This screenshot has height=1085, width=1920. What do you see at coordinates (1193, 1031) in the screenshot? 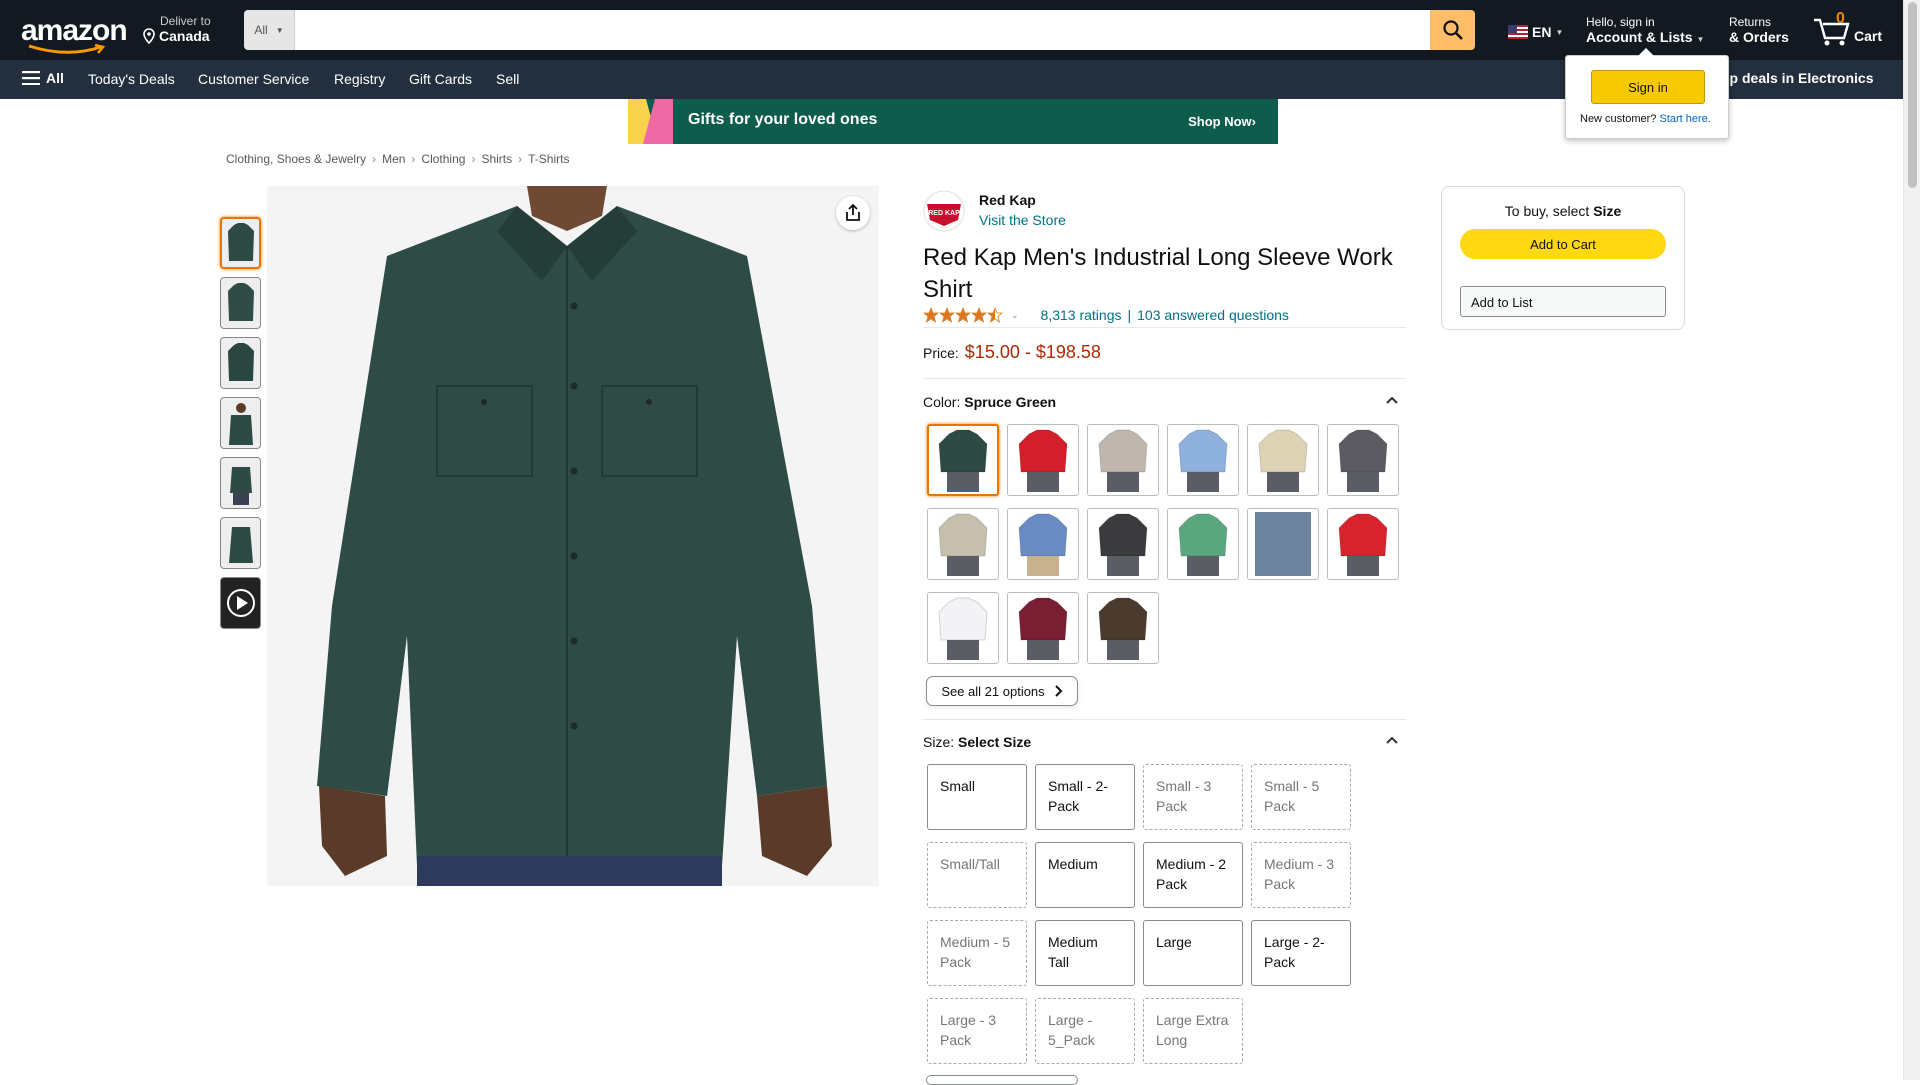
I see `size-option: Large Extra Long` at bounding box center [1193, 1031].